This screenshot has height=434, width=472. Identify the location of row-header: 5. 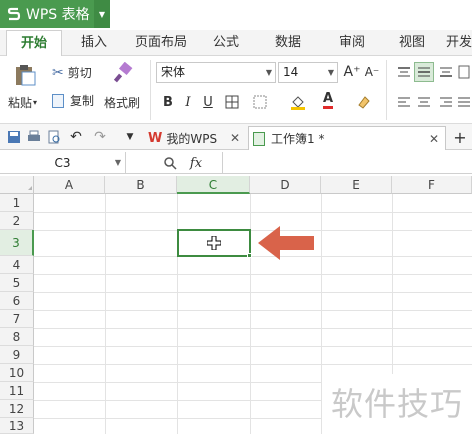
(17, 283).